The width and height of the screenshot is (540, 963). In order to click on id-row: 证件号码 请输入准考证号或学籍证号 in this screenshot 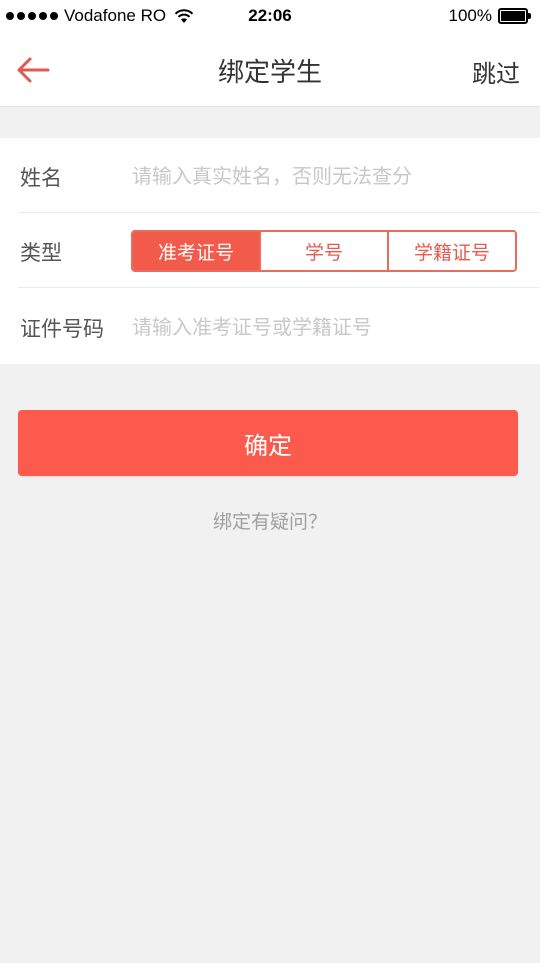, I will do `click(270, 326)`.